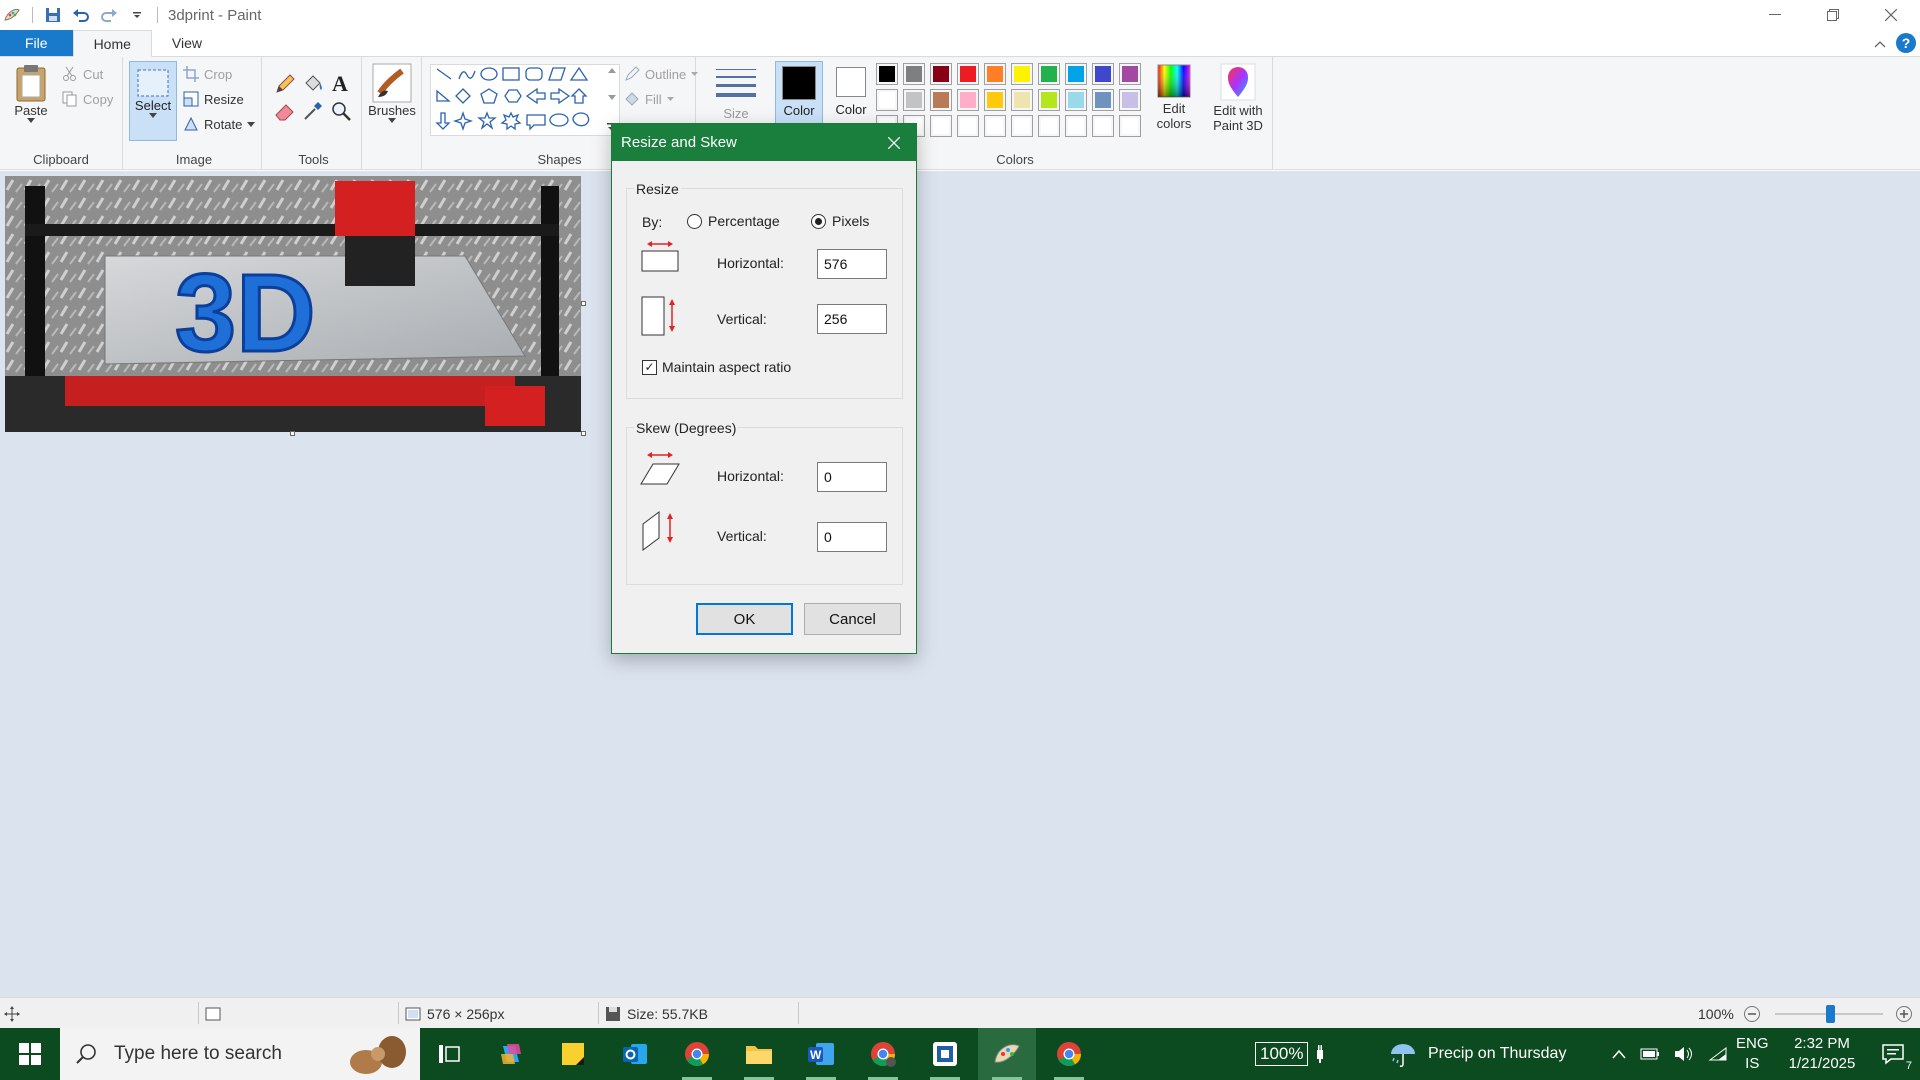 This screenshot has height=1080, width=1920. I want to click on shapes-gallery, so click(525, 100).